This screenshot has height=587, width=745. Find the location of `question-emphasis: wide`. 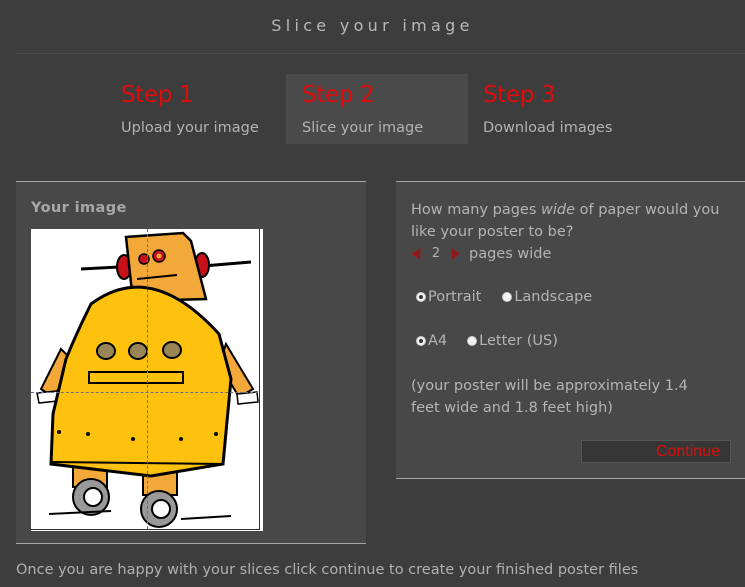

question-emphasis: wide is located at coordinates (558, 210).